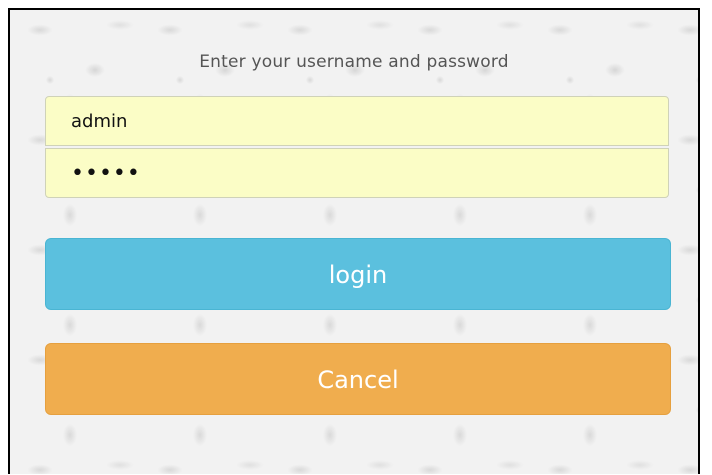 Image resolution: width=712 pixels, height=475 pixels. I want to click on login-prompt-text: Enter your username and password, so click(354, 62).